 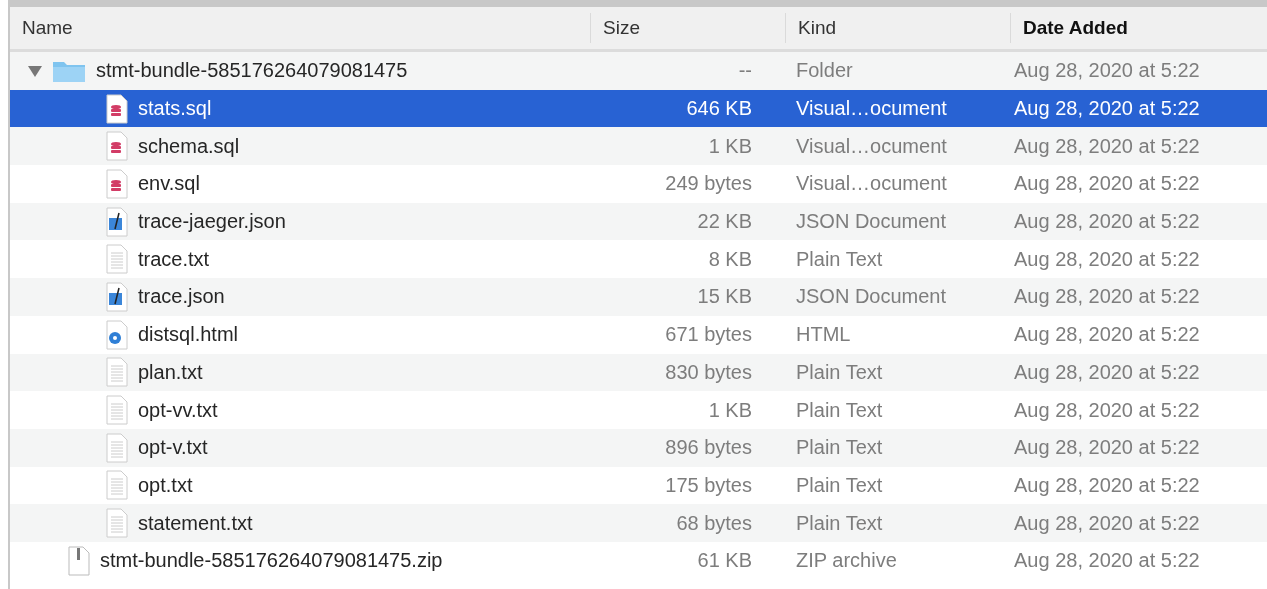 I want to click on file-name: trace.json, so click(x=181, y=297).